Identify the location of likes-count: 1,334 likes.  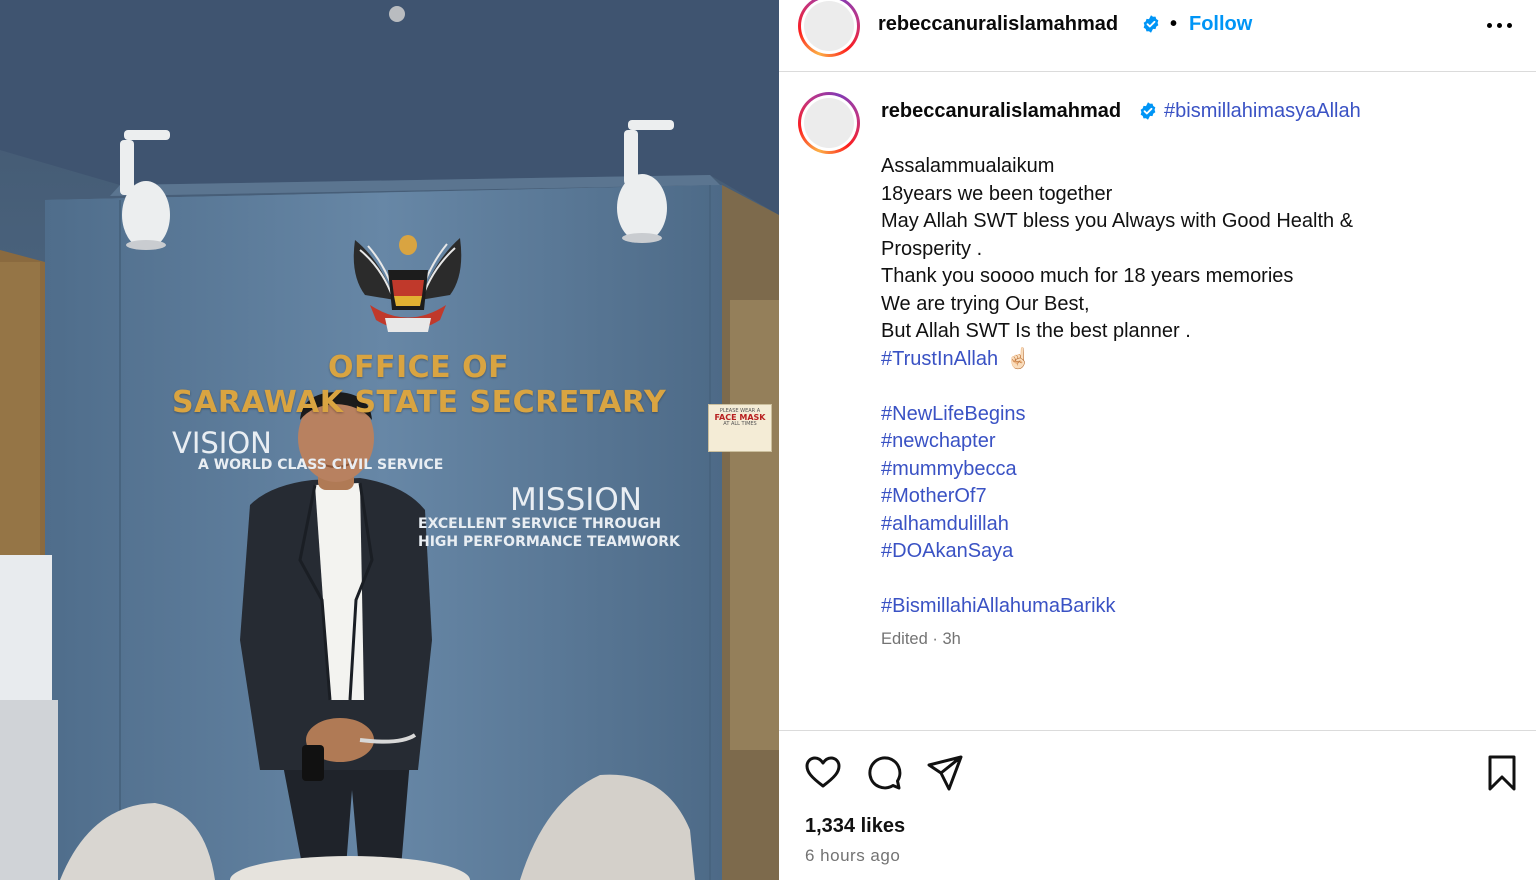
(855, 826).